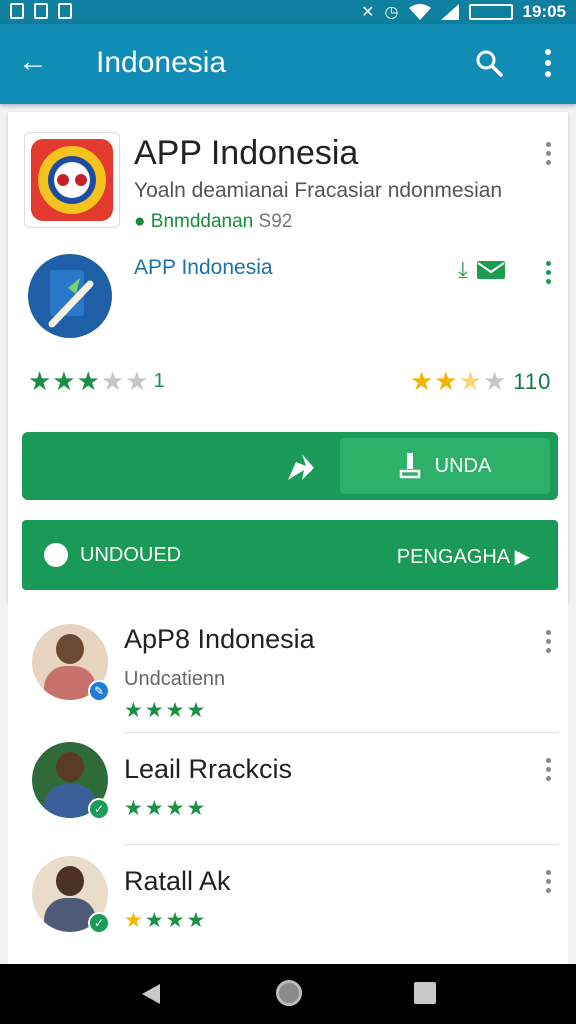  I want to click on sd-card-icon, so click(65, 11).